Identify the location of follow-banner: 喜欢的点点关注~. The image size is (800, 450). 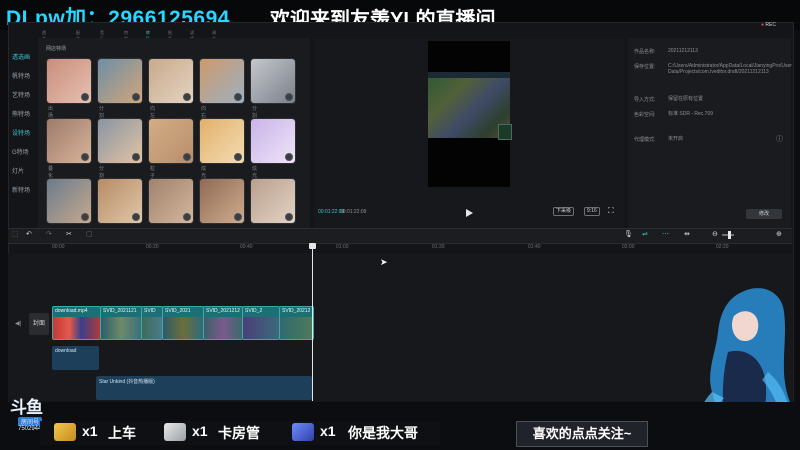
(582, 434).